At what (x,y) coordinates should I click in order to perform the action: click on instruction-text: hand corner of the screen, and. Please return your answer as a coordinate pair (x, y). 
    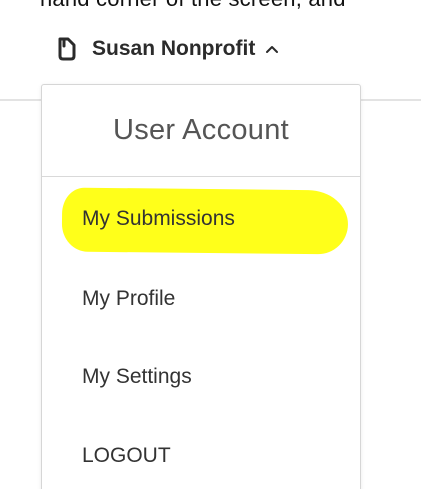
    Looking at the image, I should click on (193, 6).